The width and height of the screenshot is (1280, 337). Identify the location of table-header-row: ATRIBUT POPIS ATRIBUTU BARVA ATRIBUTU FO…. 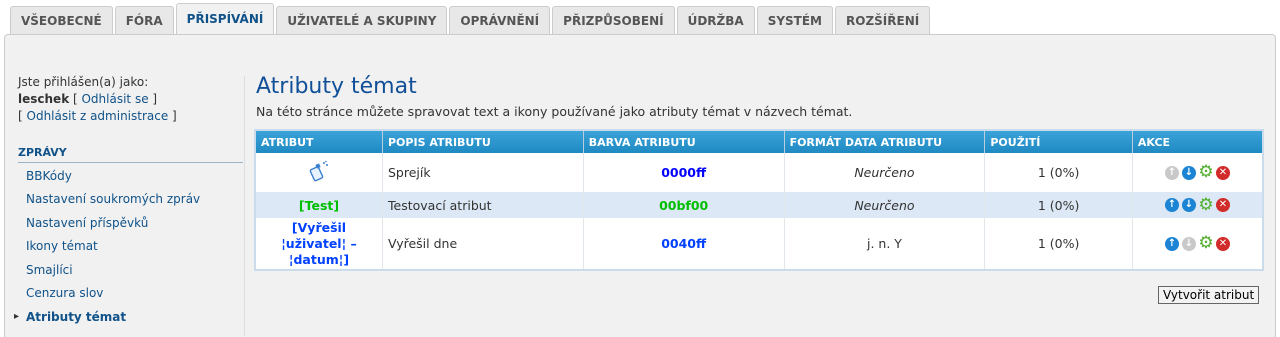
(759, 141).